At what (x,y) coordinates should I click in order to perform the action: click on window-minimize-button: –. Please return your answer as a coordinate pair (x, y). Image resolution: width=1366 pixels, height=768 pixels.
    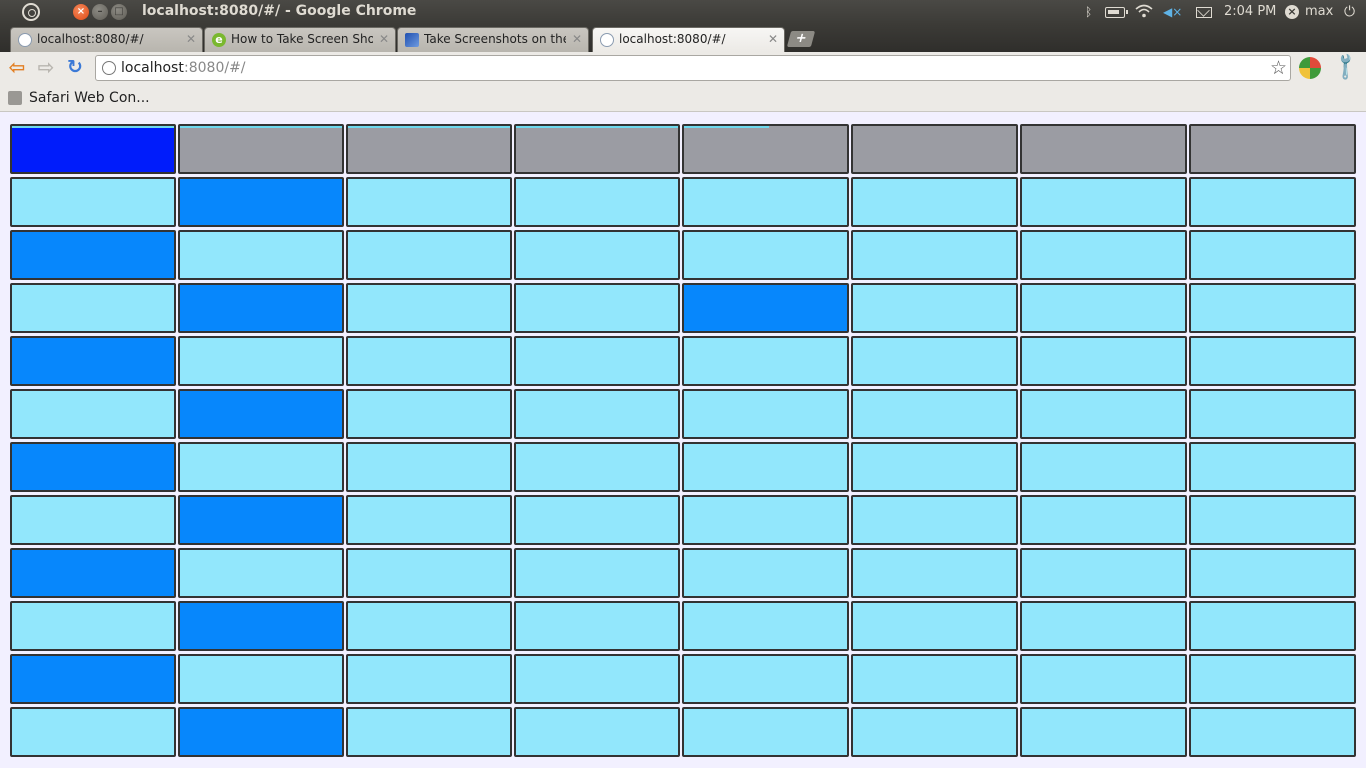
    Looking at the image, I should click on (100, 12).